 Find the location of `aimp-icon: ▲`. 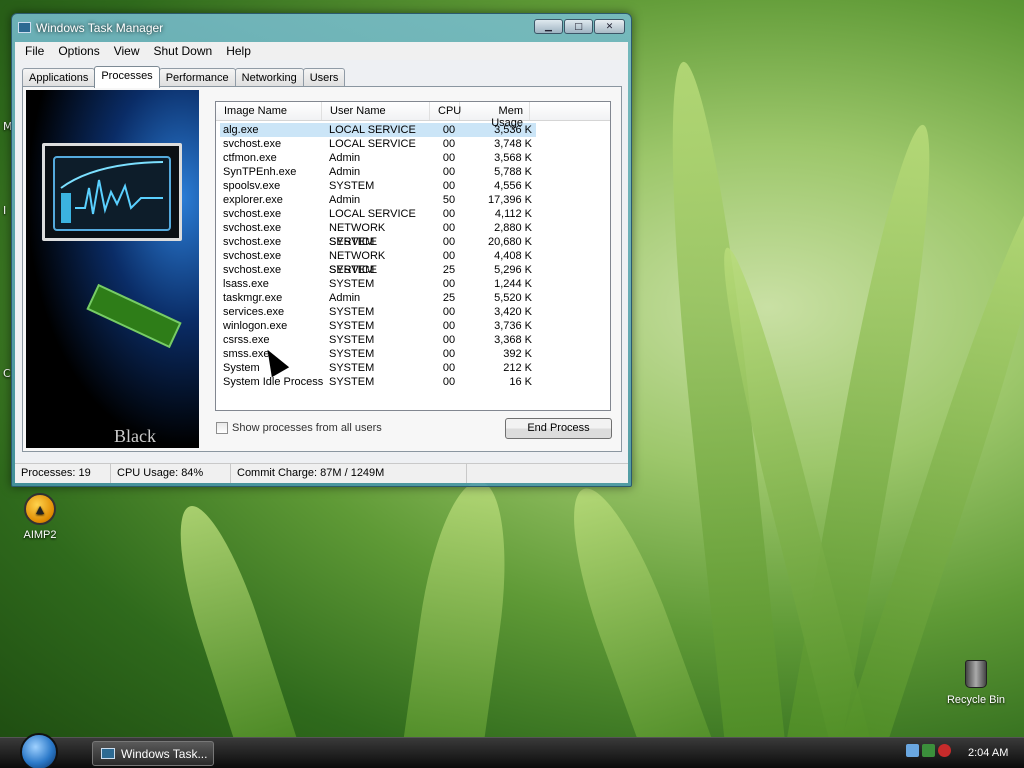

aimp-icon: ▲ is located at coordinates (40, 509).